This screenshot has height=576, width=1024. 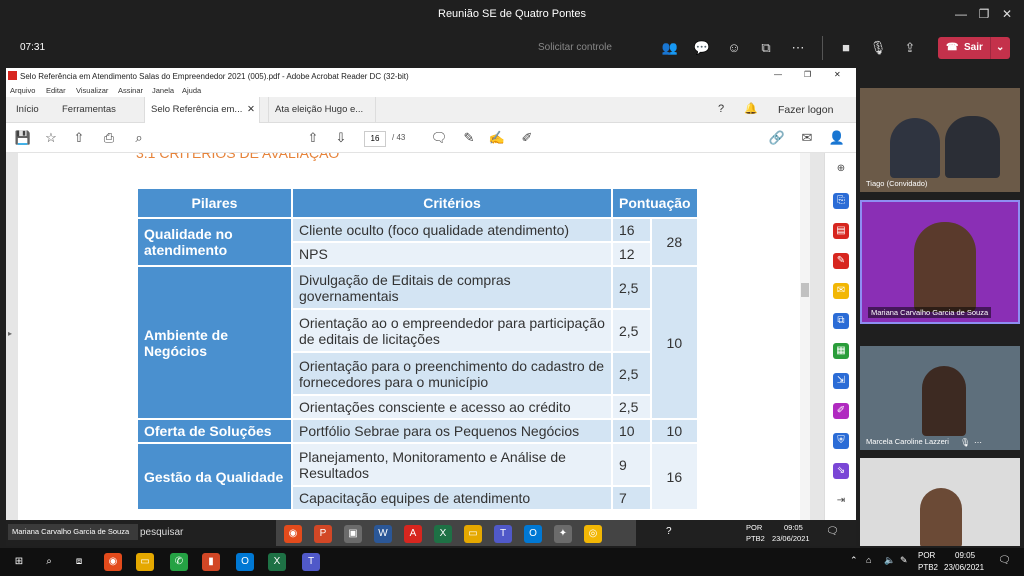 I want to click on breakout-rooms-icon: ⧉, so click(x=766, y=48).